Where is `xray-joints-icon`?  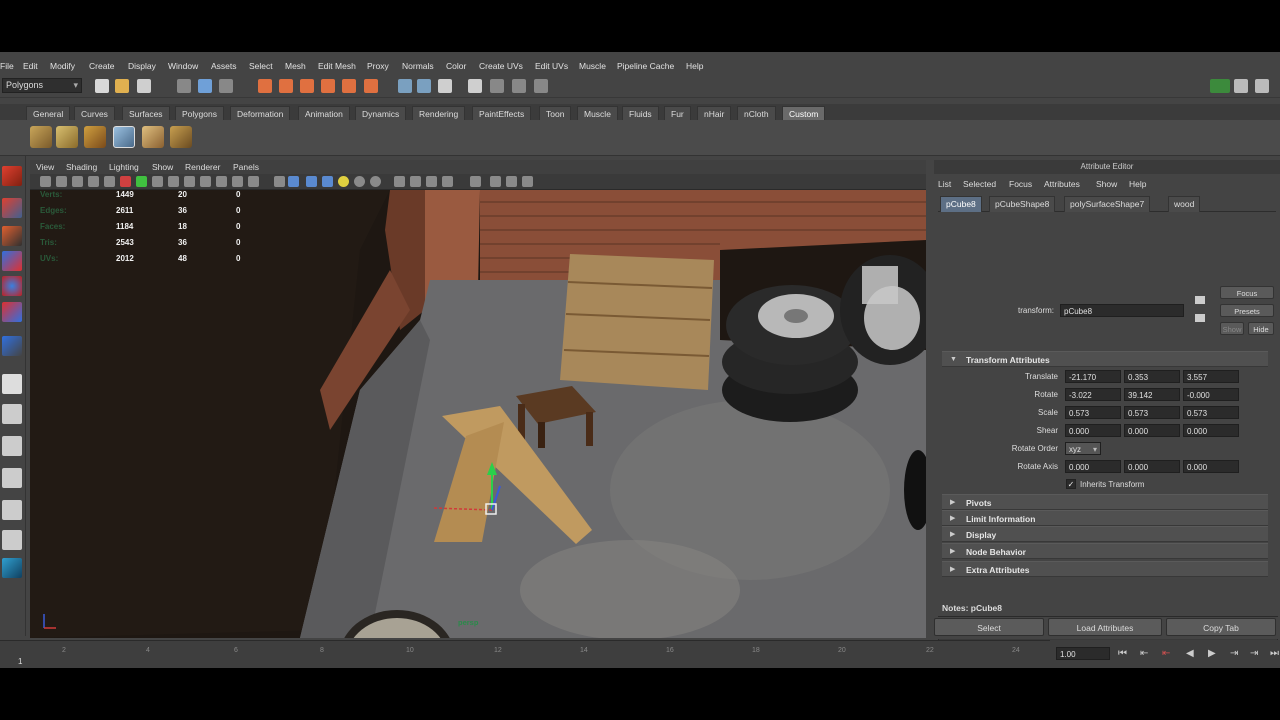 xray-joints-icon is located at coordinates (431, 181).